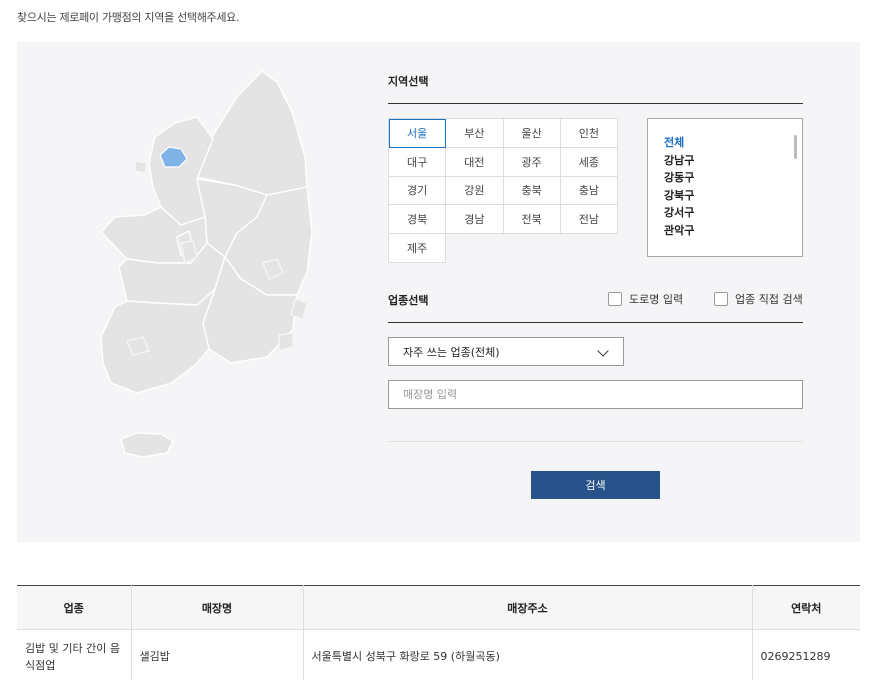 Image resolution: width=875 pixels, height=680 pixels. I want to click on results-header-row: 업종 매장명 매장주소 연락처, so click(438, 607).